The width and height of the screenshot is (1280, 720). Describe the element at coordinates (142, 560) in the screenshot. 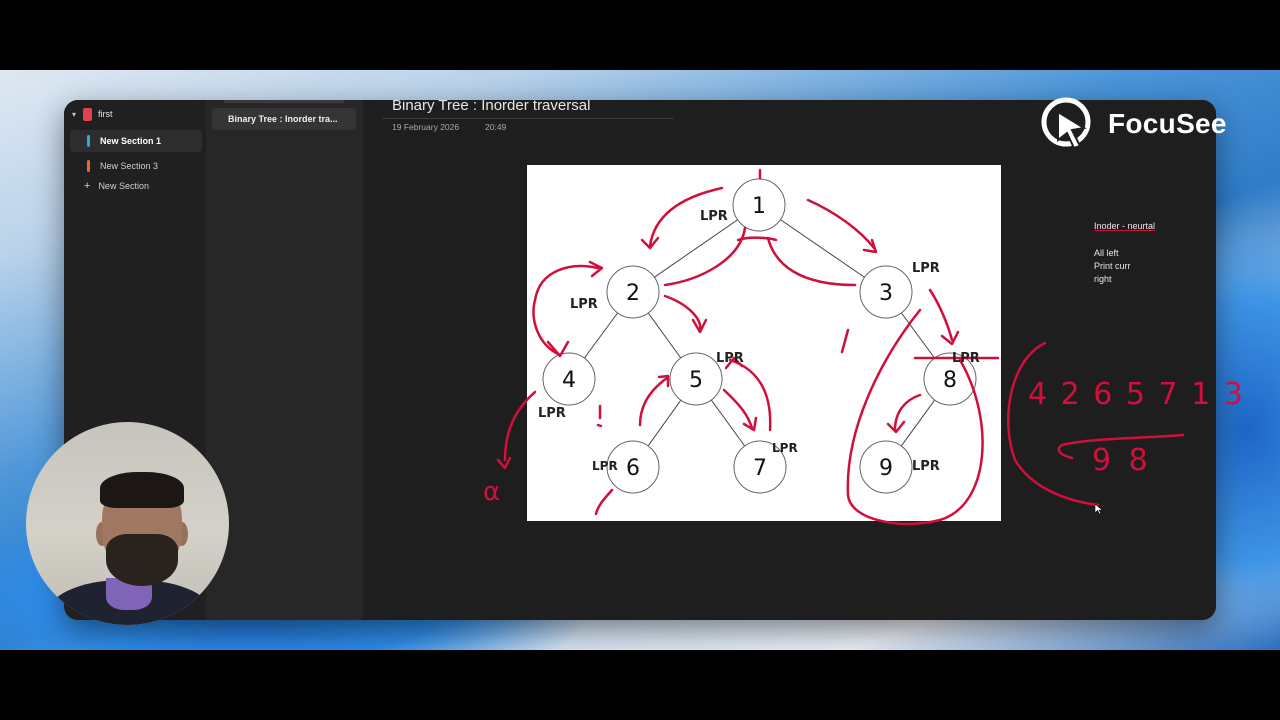

I see `presenter-beard` at that location.